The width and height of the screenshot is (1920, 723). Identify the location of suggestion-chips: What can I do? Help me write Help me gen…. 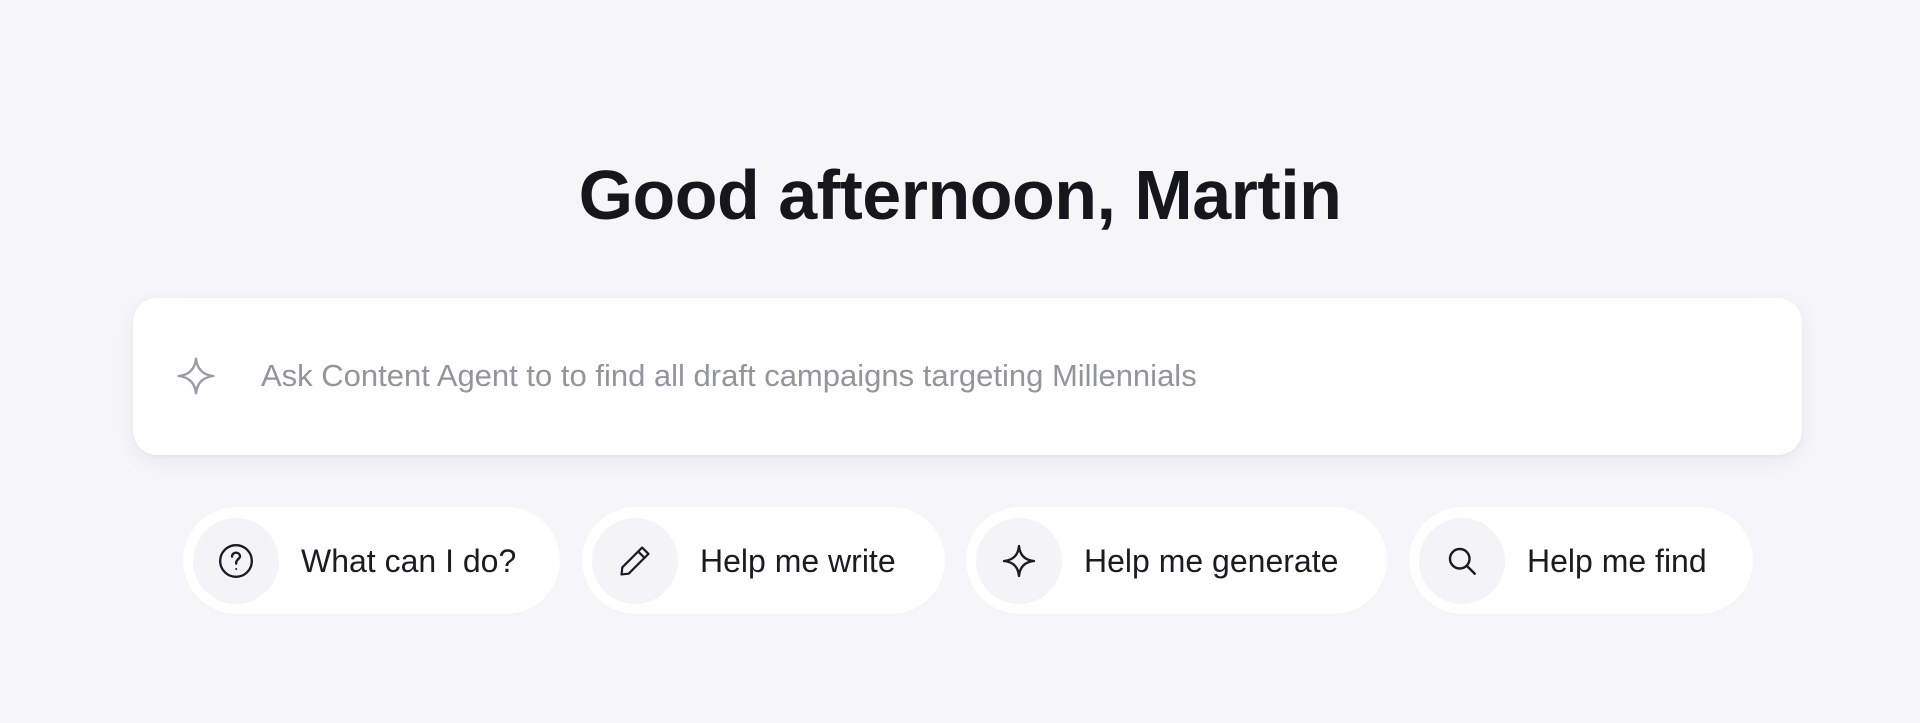
(960, 560).